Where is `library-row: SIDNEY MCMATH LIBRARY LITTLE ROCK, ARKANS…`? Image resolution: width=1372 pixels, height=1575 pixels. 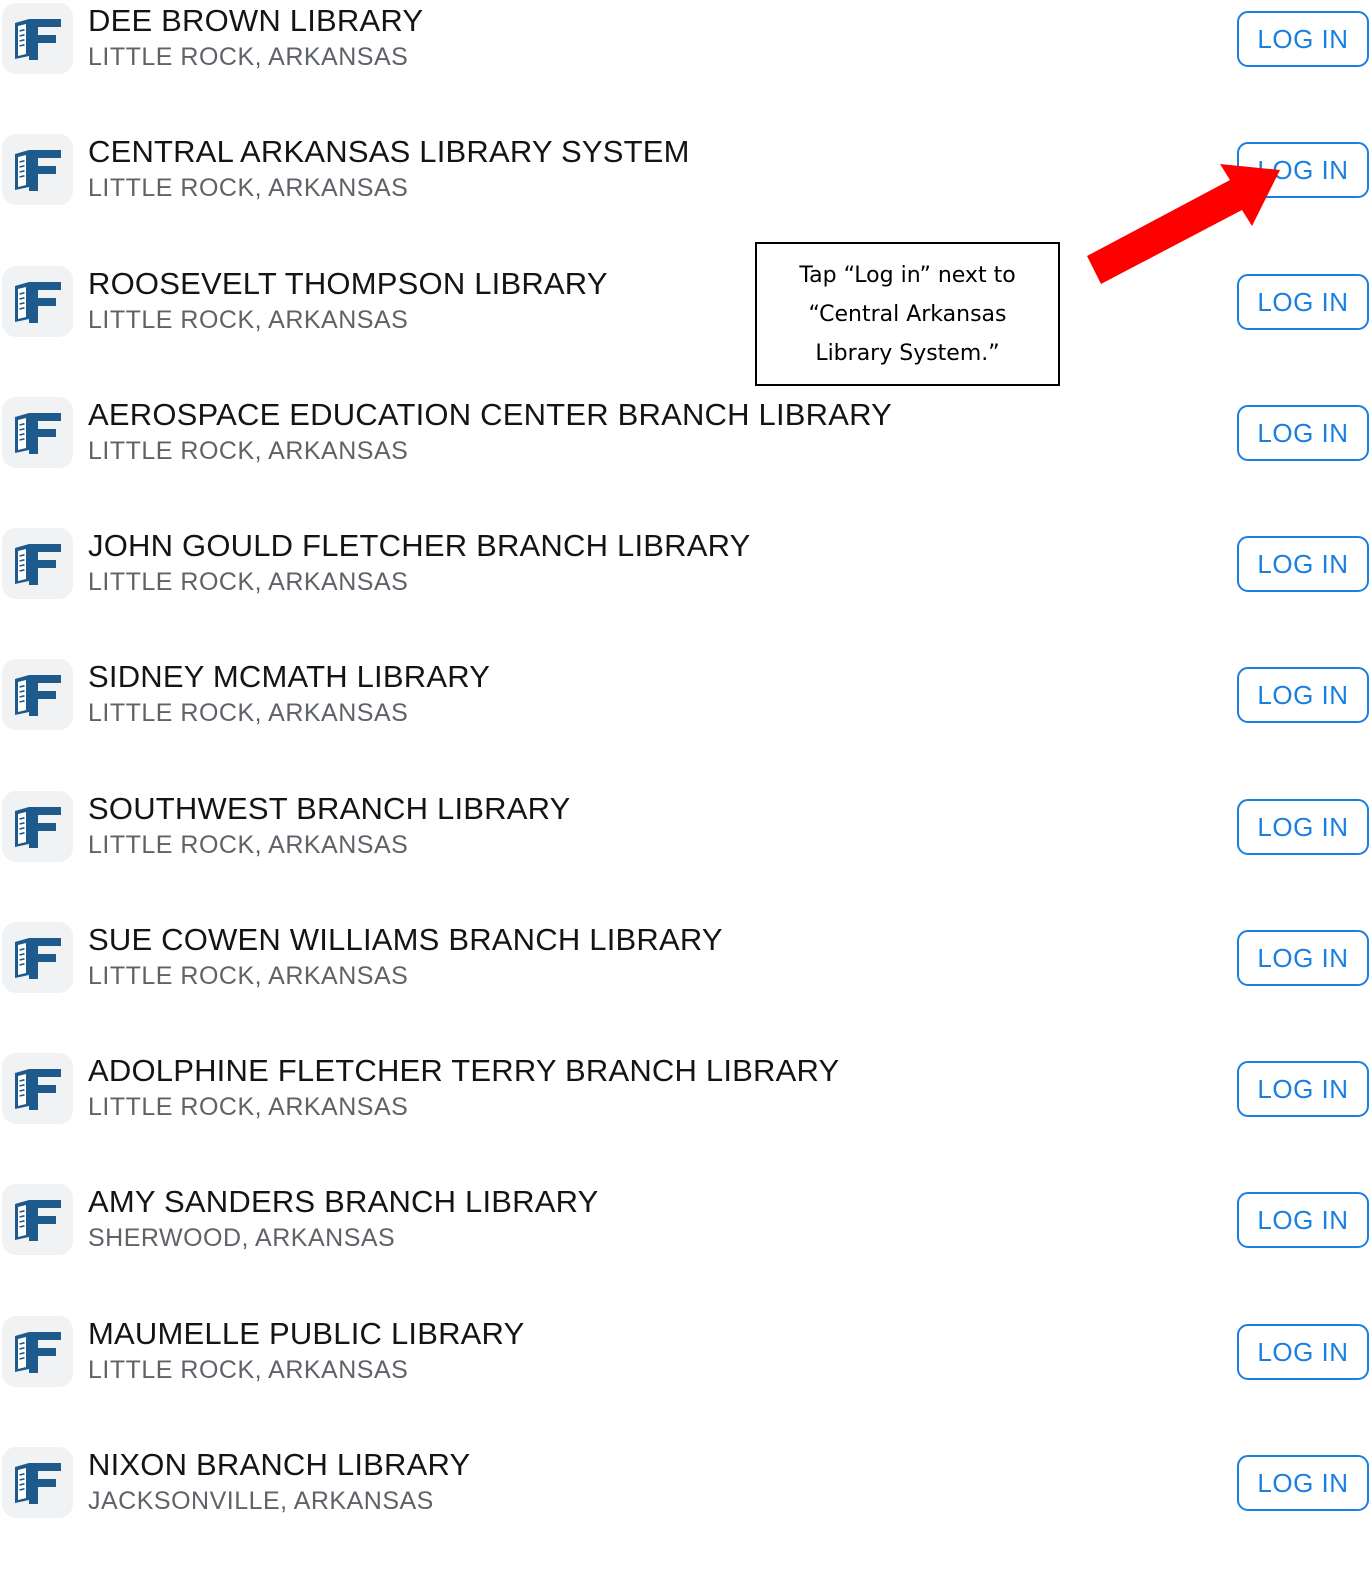
library-row: SIDNEY MCMATH LIBRARY LITTLE ROCK, ARKANS… is located at coordinates (686, 721).